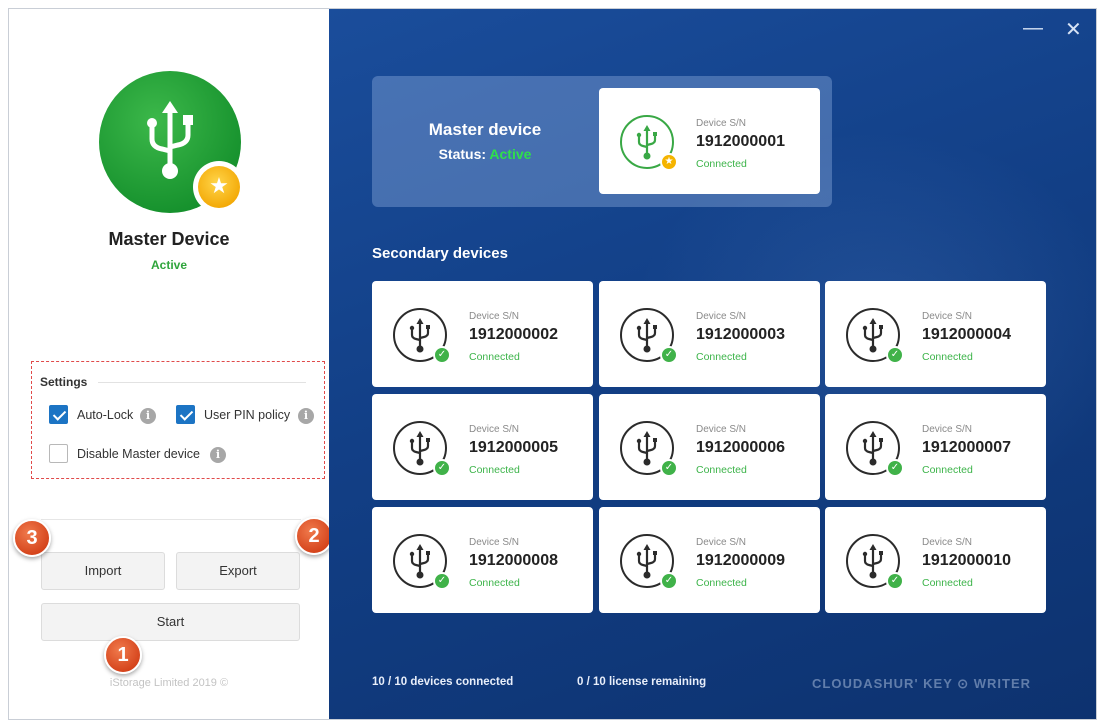 This screenshot has height=720, width=1099. I want to click on secondary-devices-title: Secondary devices, so click(440, 253).